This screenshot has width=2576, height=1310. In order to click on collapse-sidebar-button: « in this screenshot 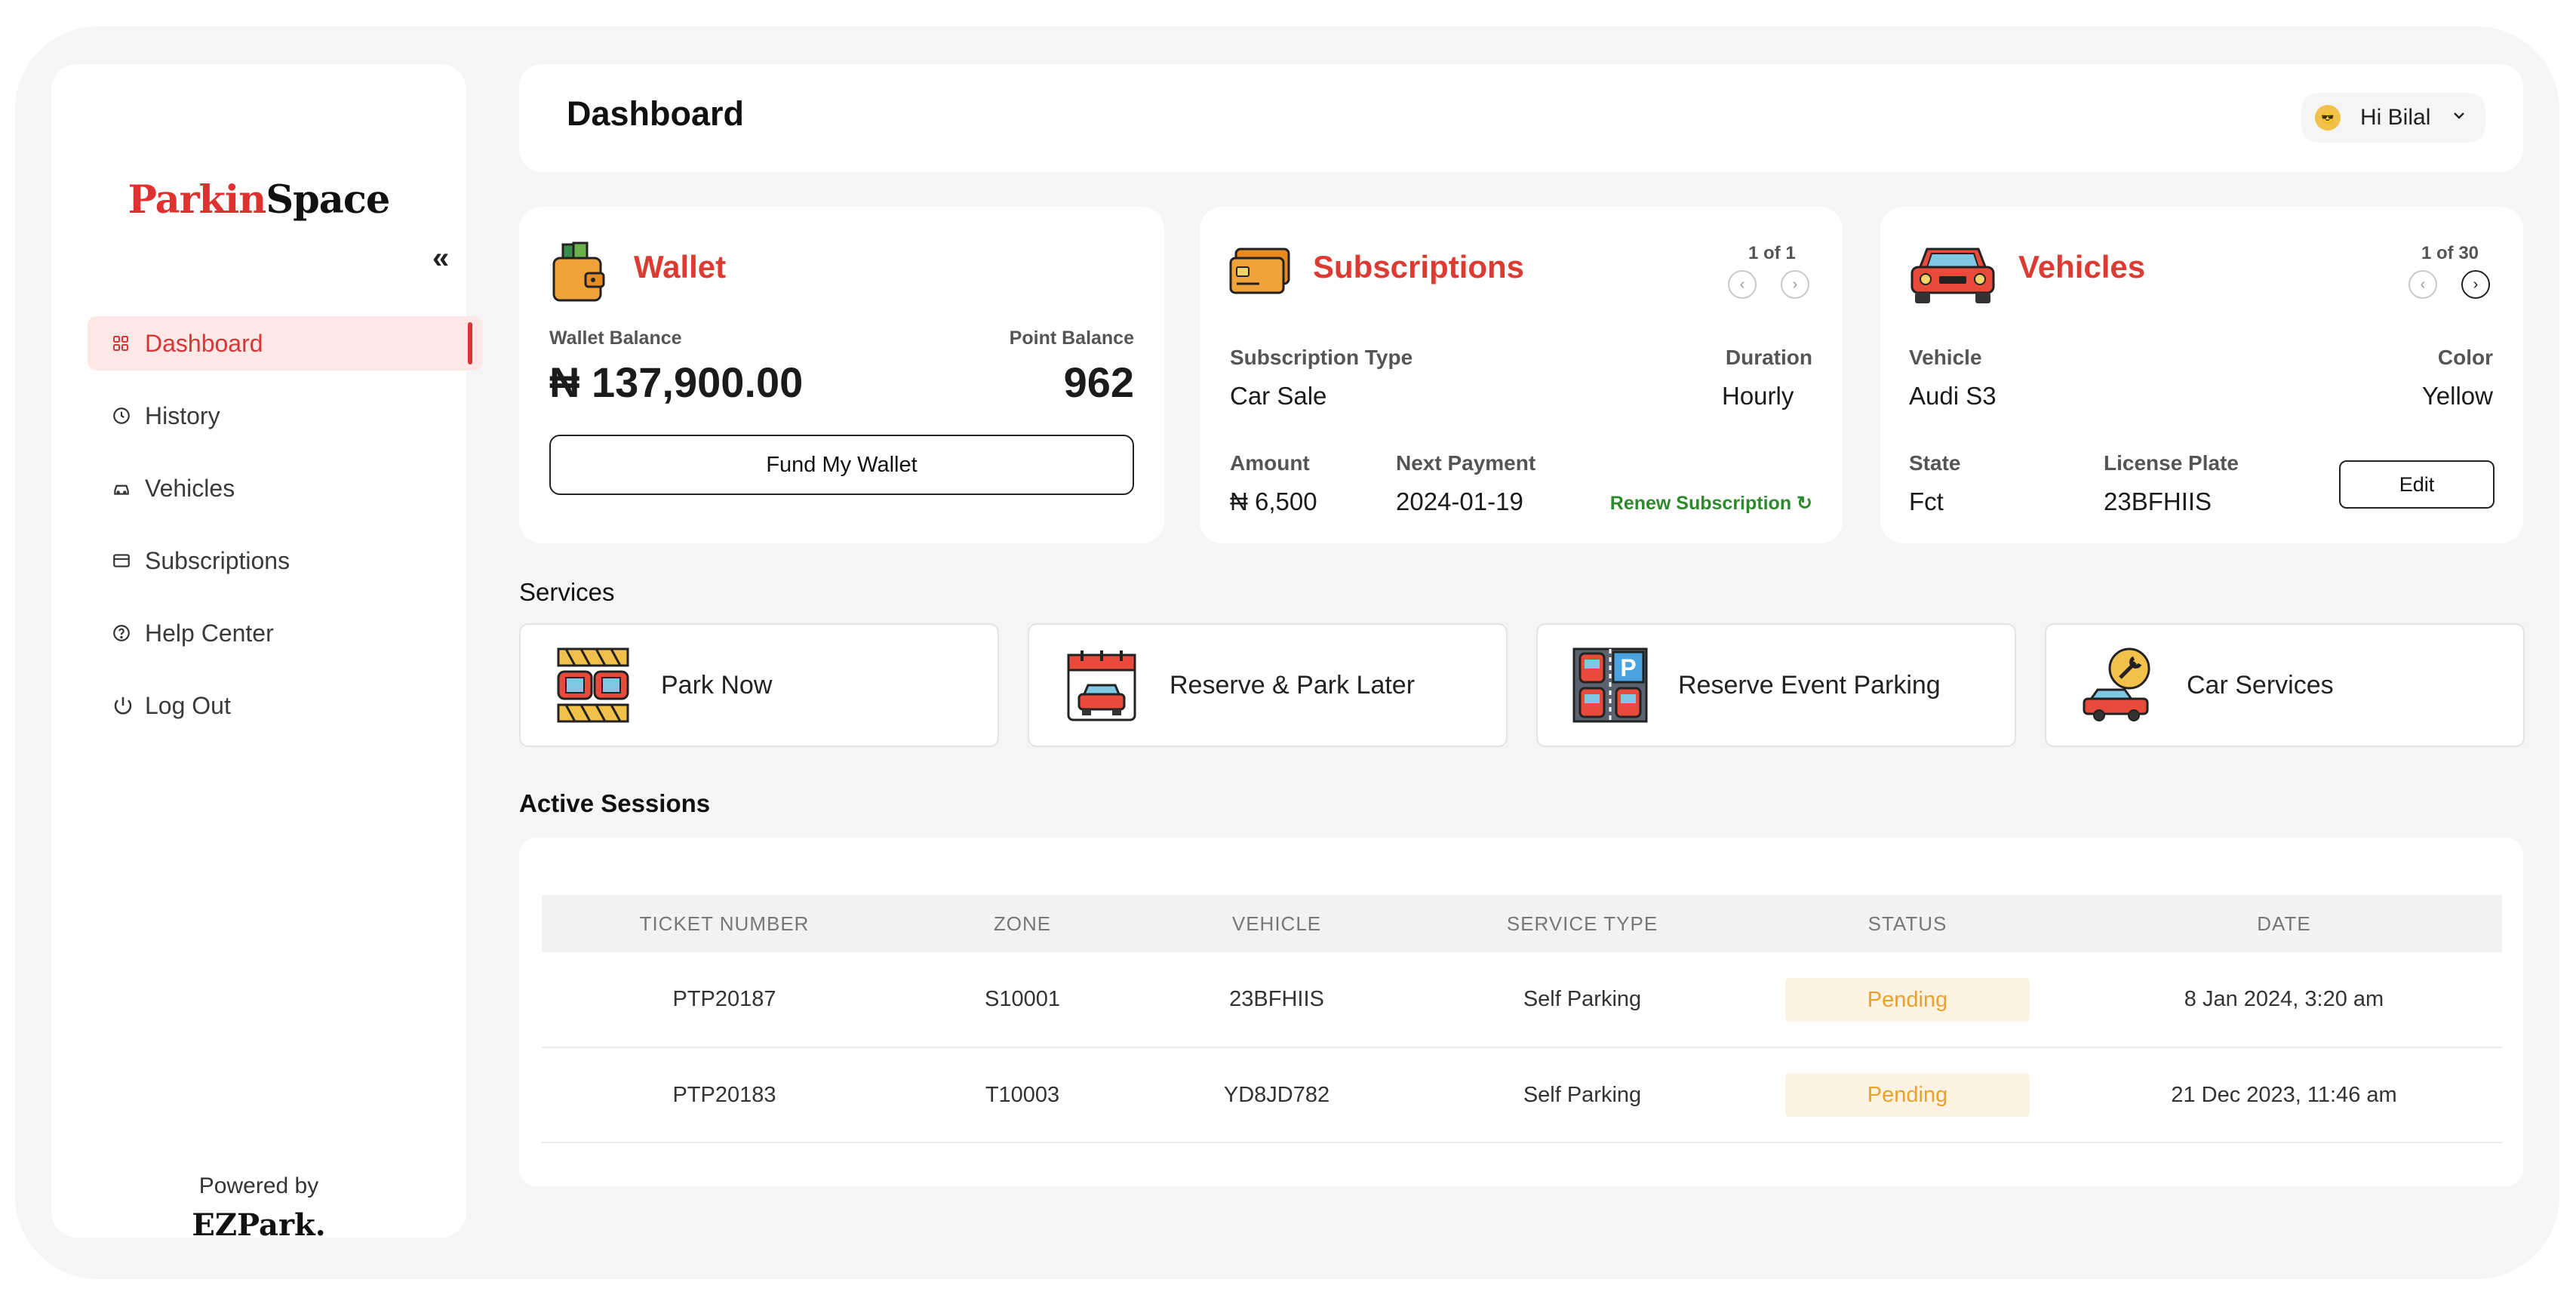, I will do `click(440, 258)`.